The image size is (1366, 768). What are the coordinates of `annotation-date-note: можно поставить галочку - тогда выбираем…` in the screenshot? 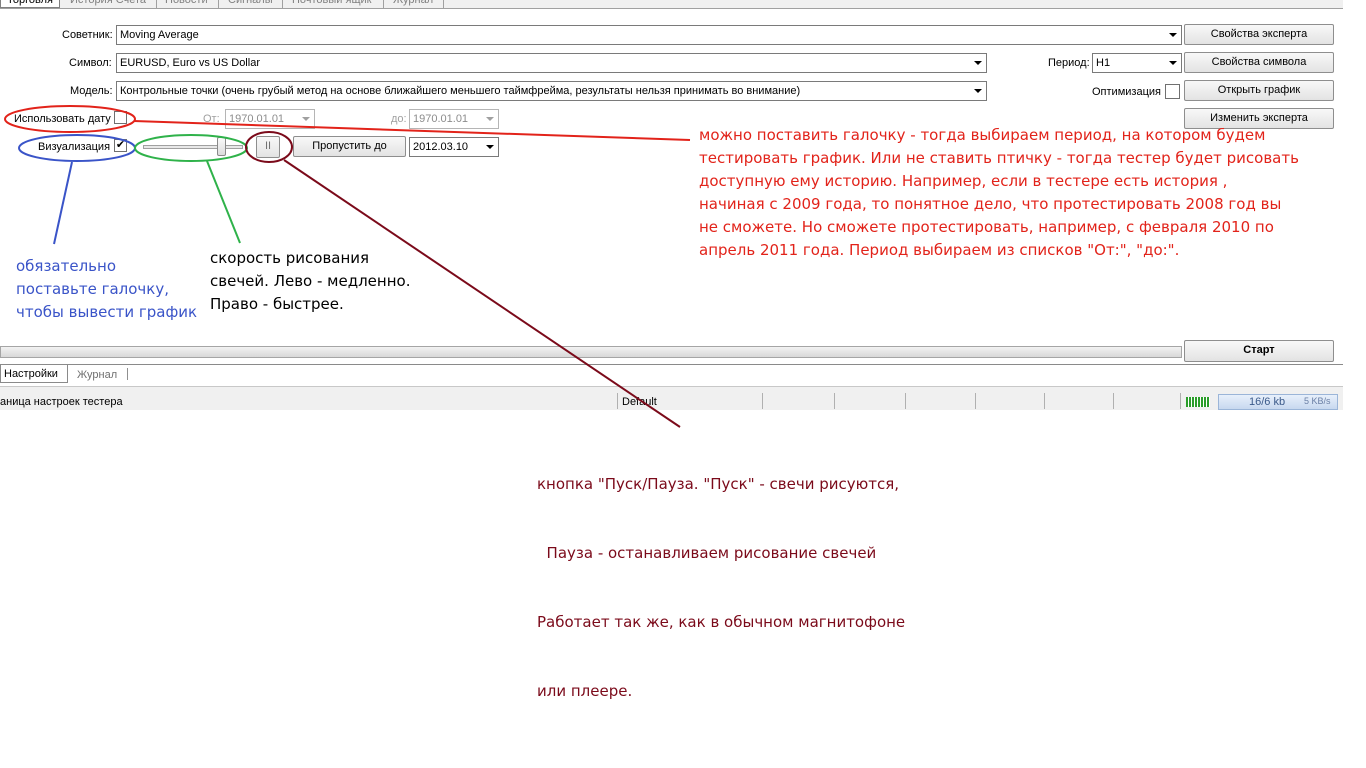 It's located at (999, 193).